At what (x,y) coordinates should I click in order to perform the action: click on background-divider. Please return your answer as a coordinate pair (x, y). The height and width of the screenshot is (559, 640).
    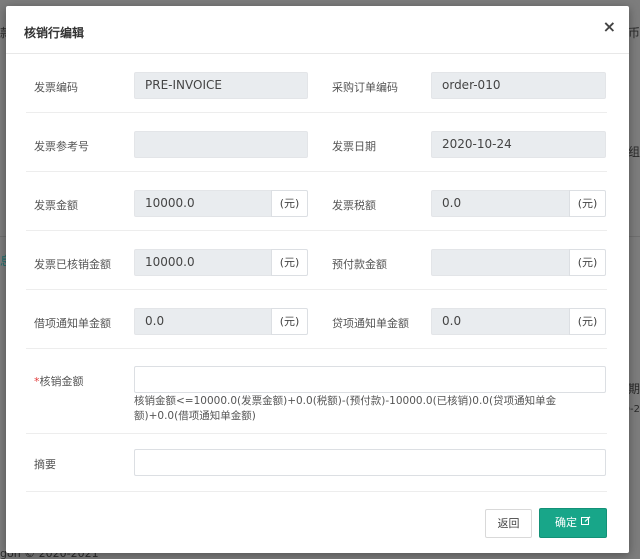
    Looking at the image, I should click on (634, 236).